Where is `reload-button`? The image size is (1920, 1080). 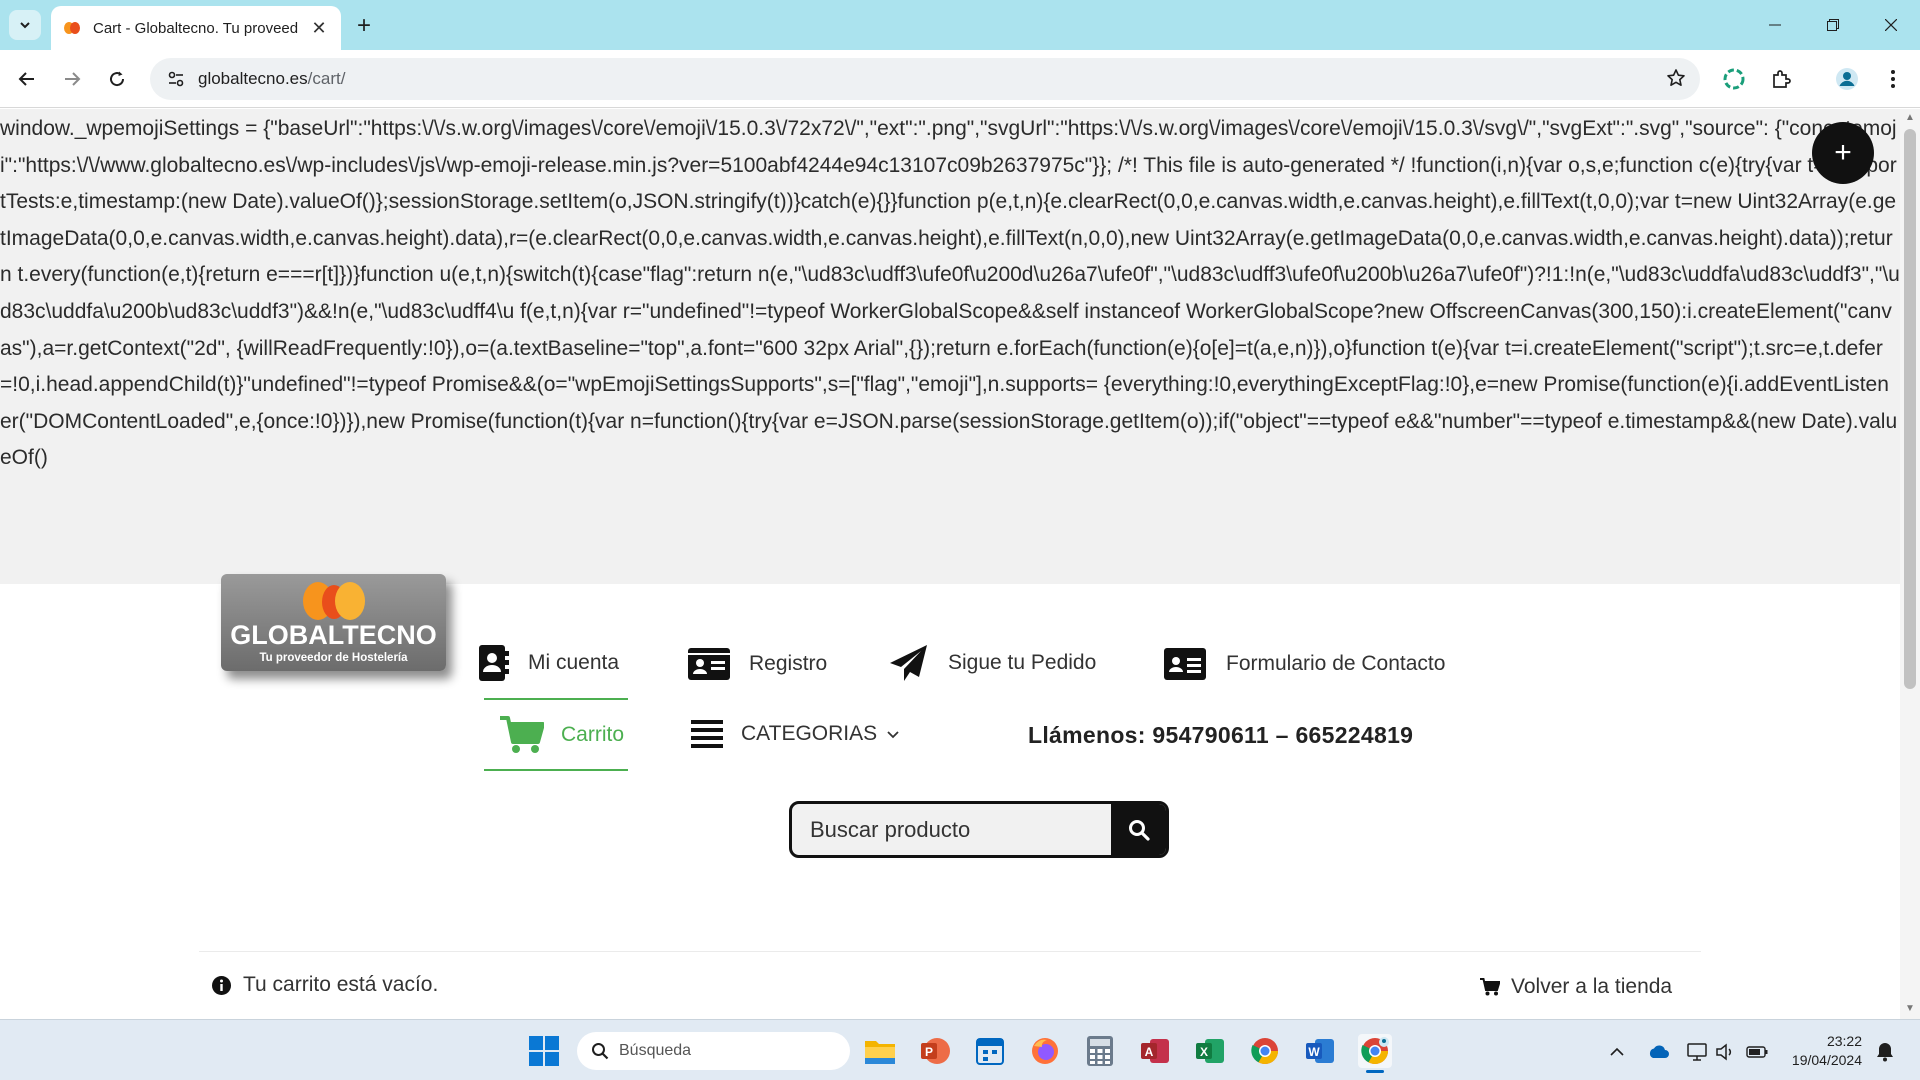
reload-button is located at coordinates (117, 79).